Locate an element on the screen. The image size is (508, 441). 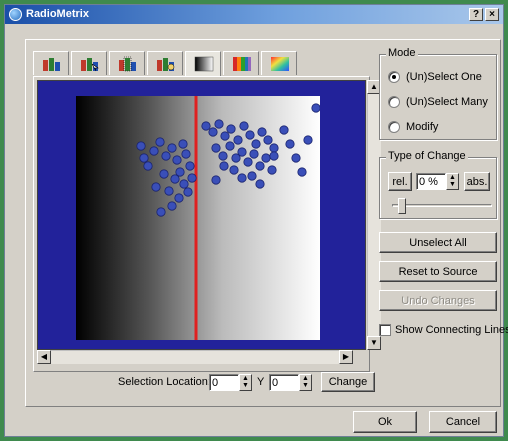
tab-gradient is located at coordinates (203, 65).